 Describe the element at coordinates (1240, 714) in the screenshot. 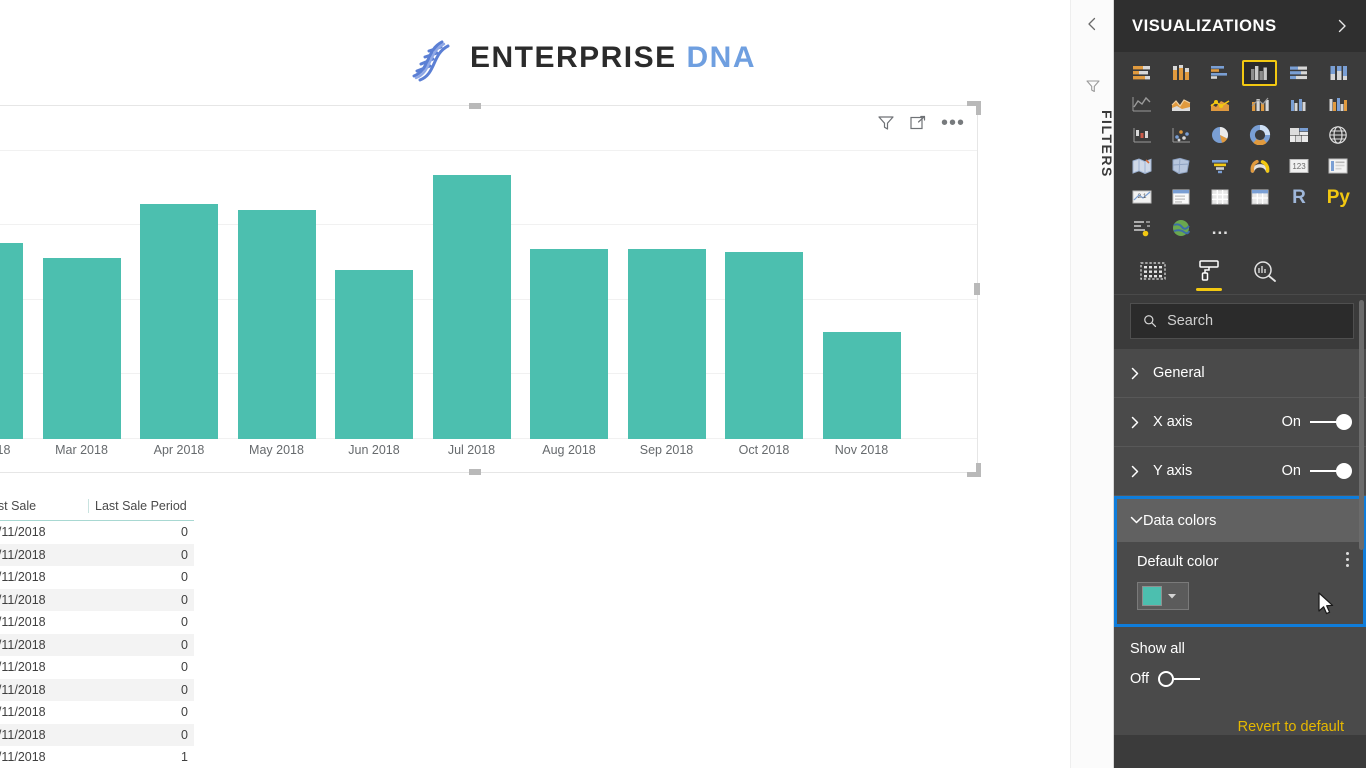

I see `revert-to-default-button: Revert to default` at that location.